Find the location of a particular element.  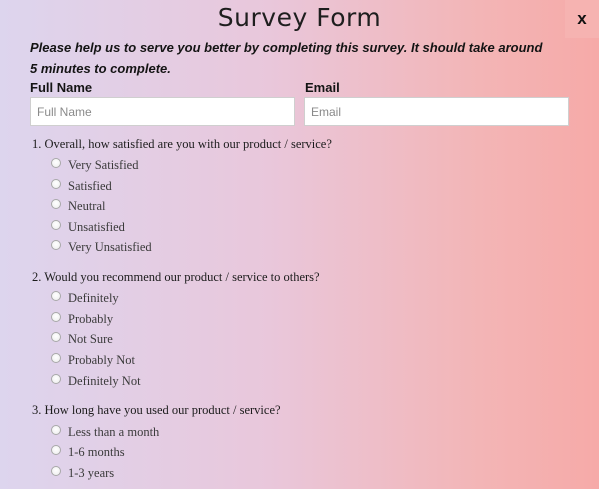

option-label: Very Satisfied is located at coordinates (103, 165).